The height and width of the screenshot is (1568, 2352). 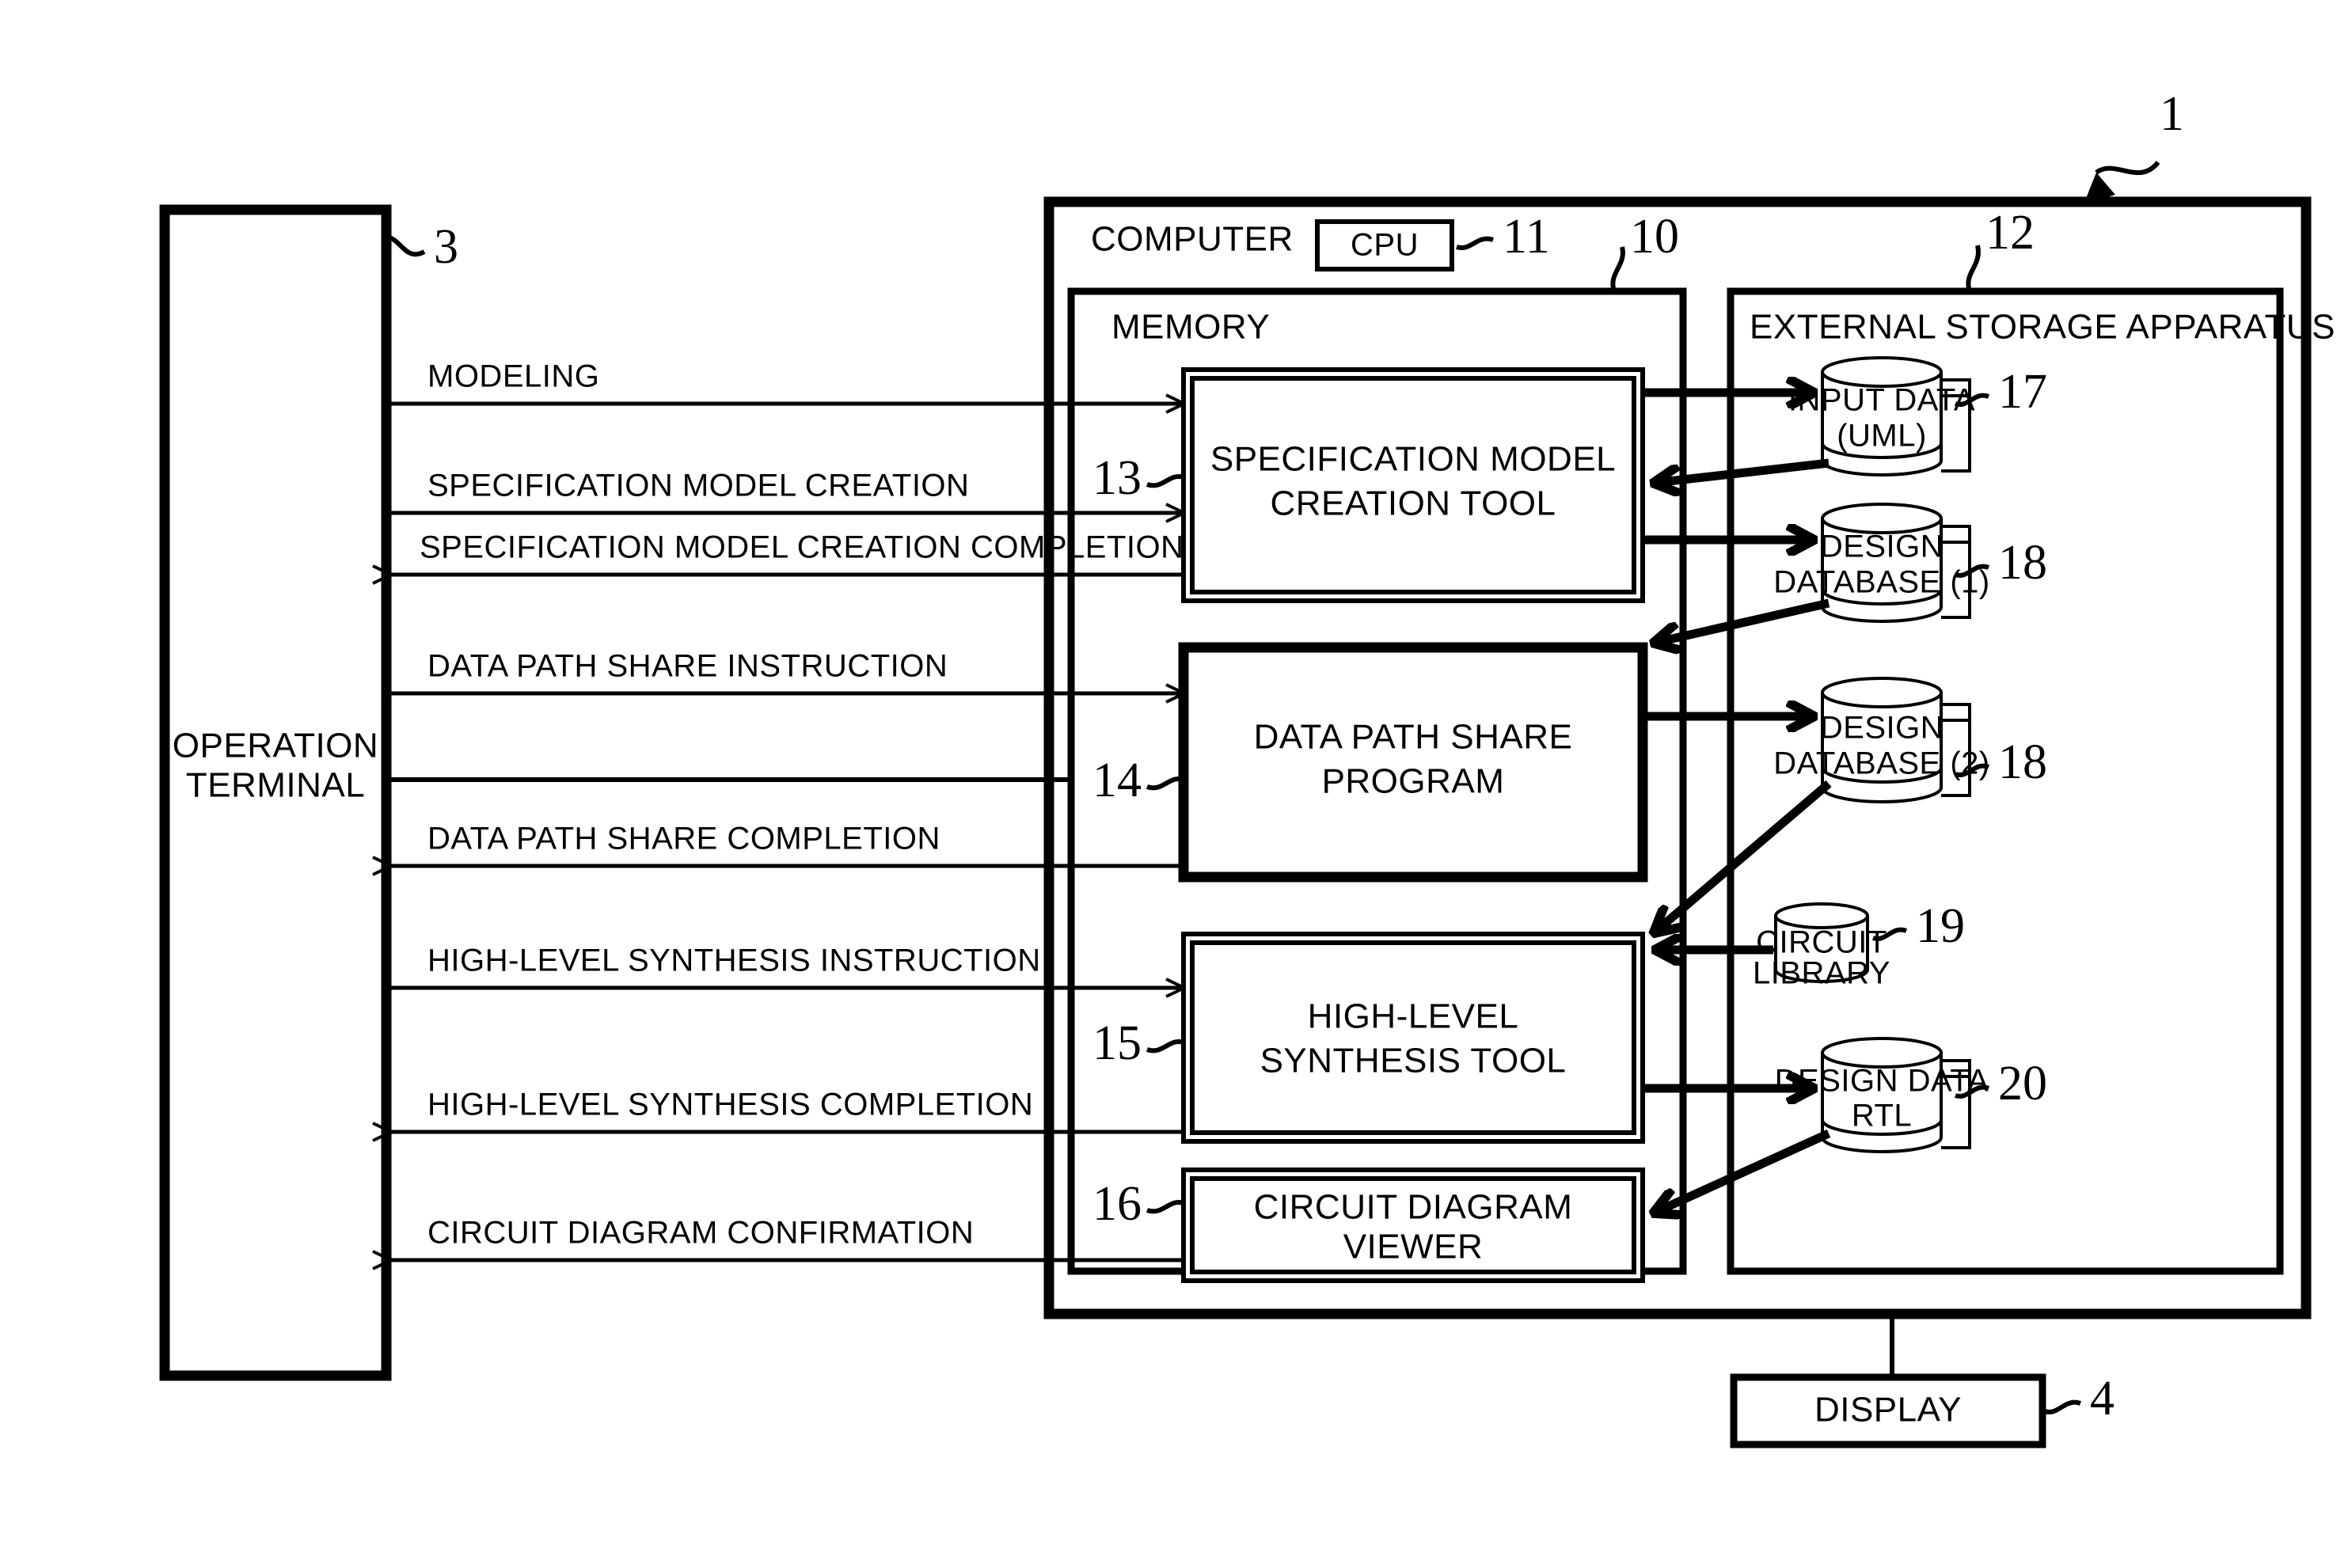 What do you see at coordinates (1922, 1381) in the screenshot?
I see `display-unit: DISPLAY 4` at bounding box center [1922, 1381].